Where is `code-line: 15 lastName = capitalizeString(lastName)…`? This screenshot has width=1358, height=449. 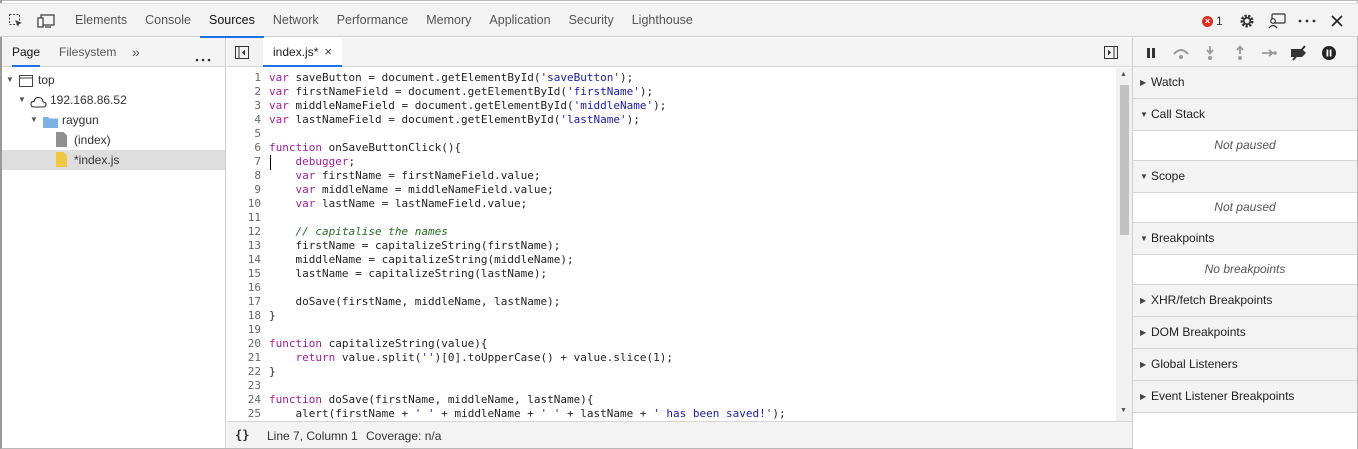
code-line: 15 lastName = capitalizeString(lastName)… is located at coordinates (672, 274).